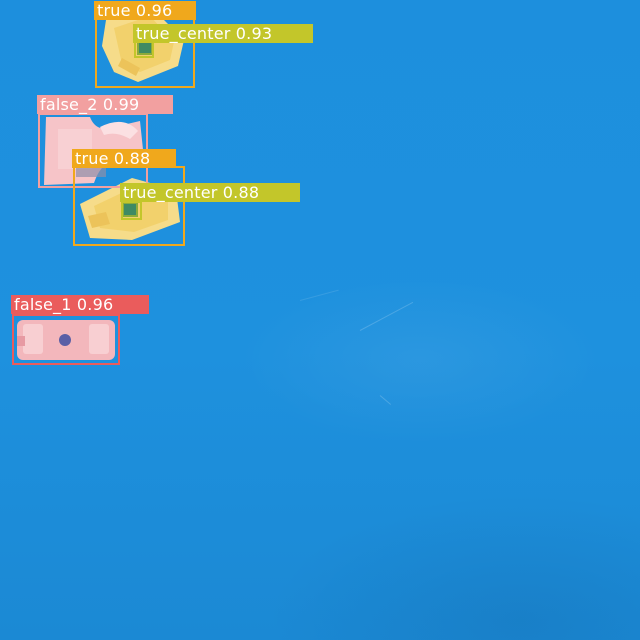 The image size is (640, 640). What do you see at coordinates (145, 10) in the screenshot?
I see `true-label: true 0.96` at bounding box center [145, 10].